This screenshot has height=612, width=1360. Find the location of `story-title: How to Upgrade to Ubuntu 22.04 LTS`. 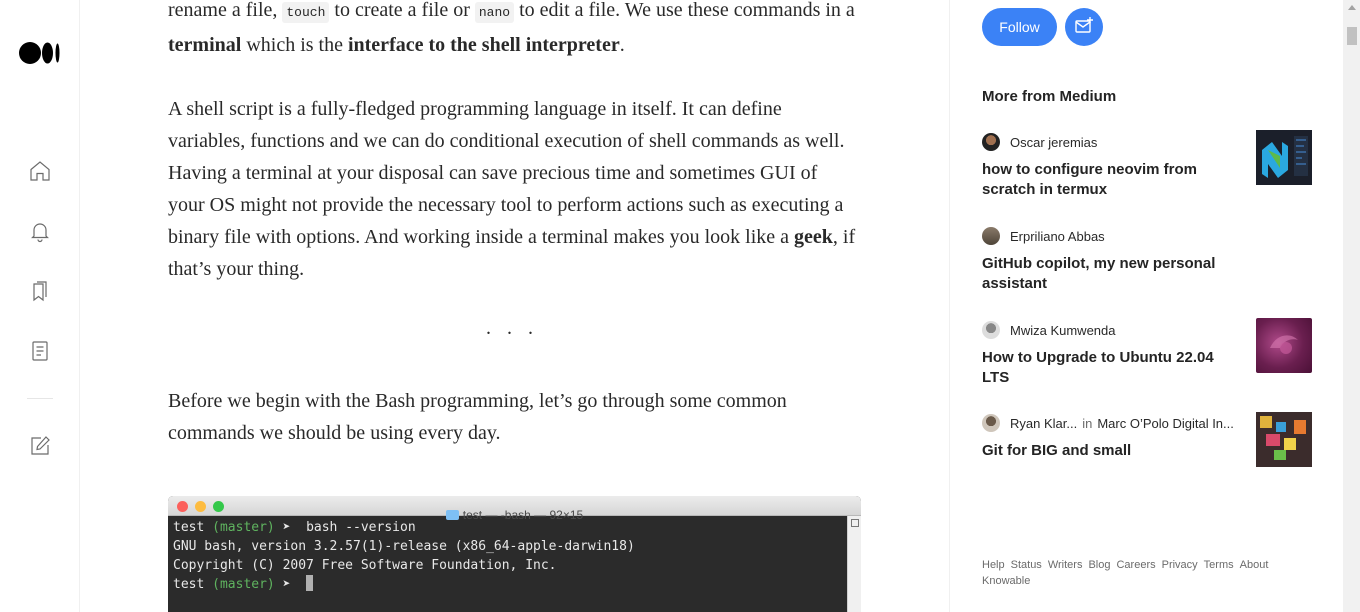

story-title: How to Upgrade to Ubuntu 22.04 LTS is located at coordinates (1107, 368).